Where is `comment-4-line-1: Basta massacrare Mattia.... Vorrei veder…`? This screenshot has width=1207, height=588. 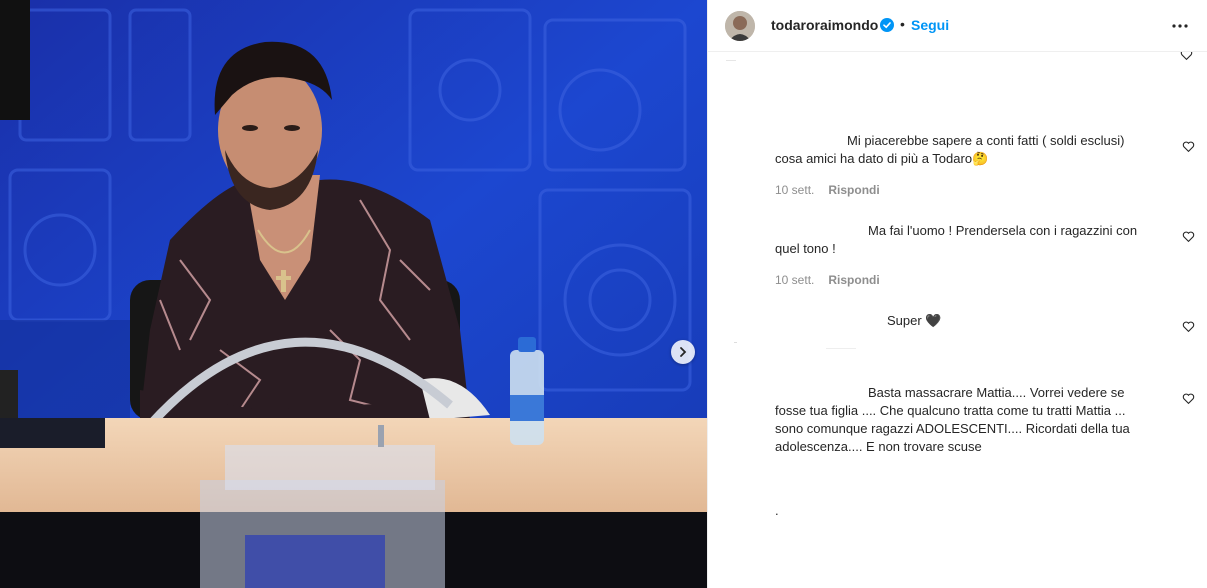
comment-4-line-1: Basta massacrare Mattia.... Vorrei veder… is located at coordinates (996, 392).